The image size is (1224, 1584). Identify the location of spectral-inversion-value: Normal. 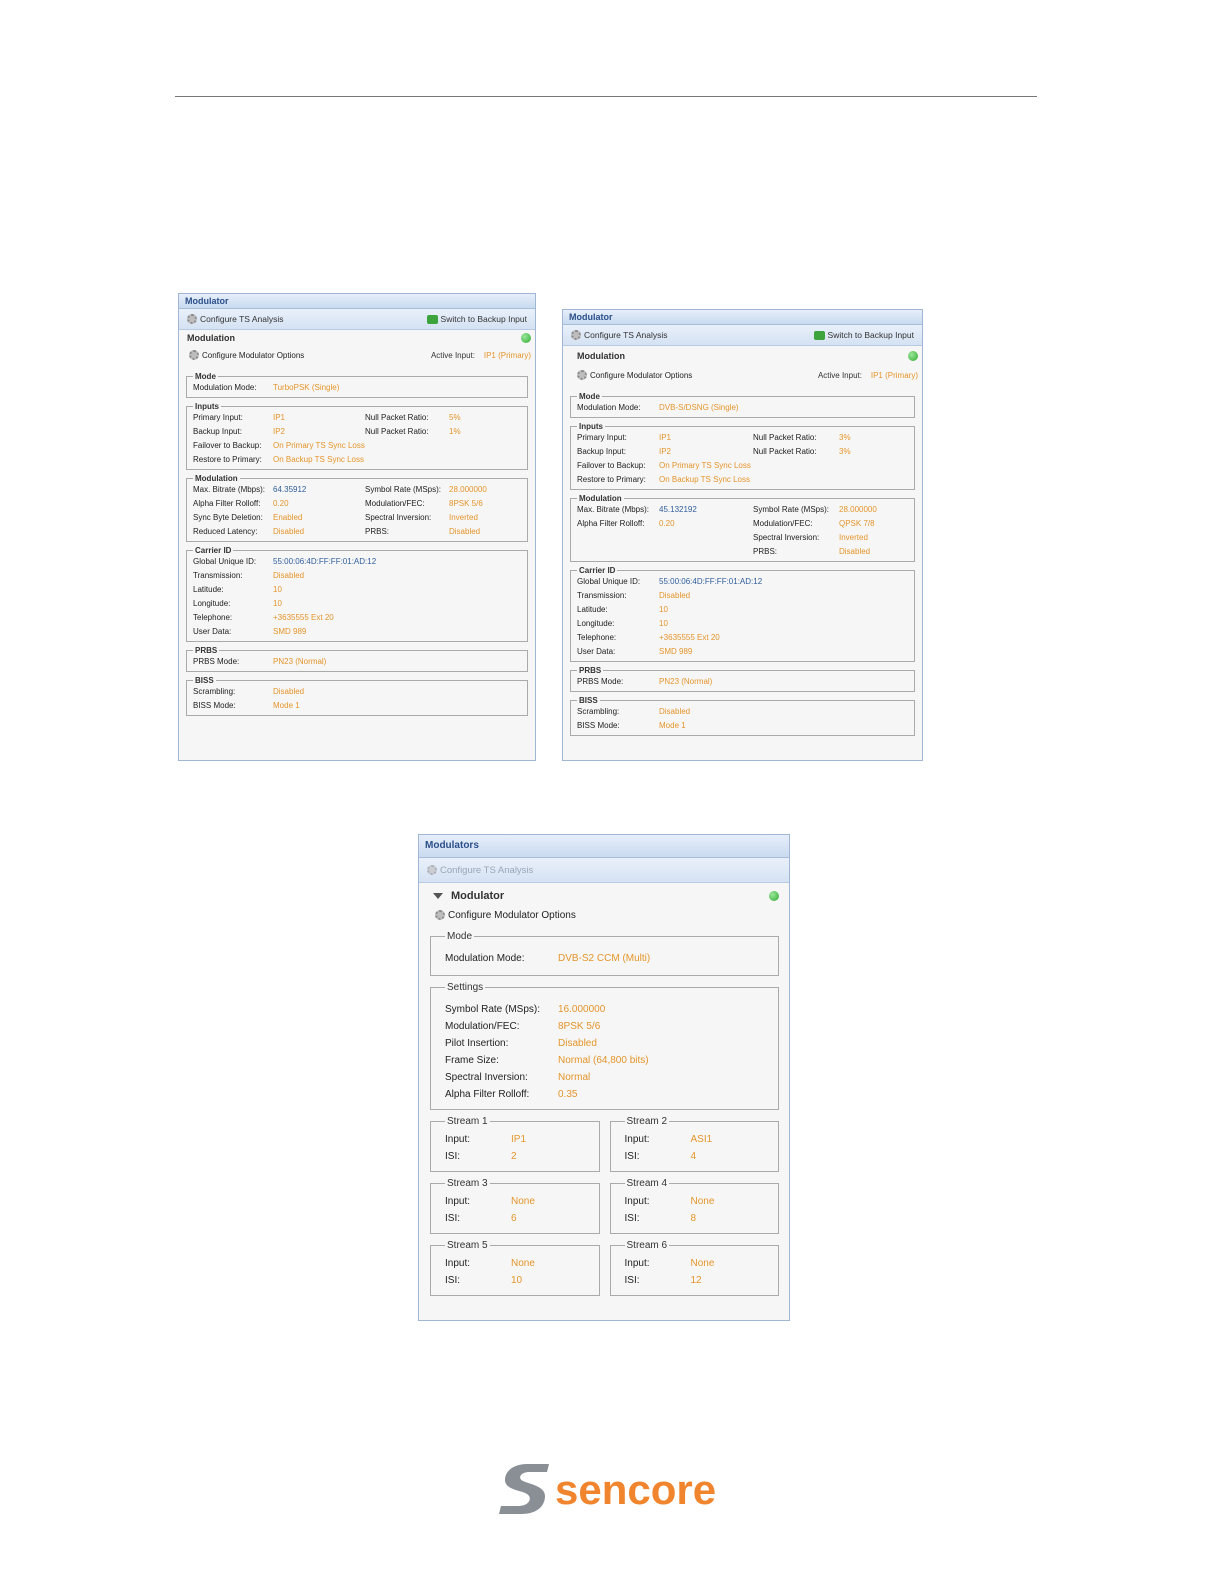
(663, 1077).